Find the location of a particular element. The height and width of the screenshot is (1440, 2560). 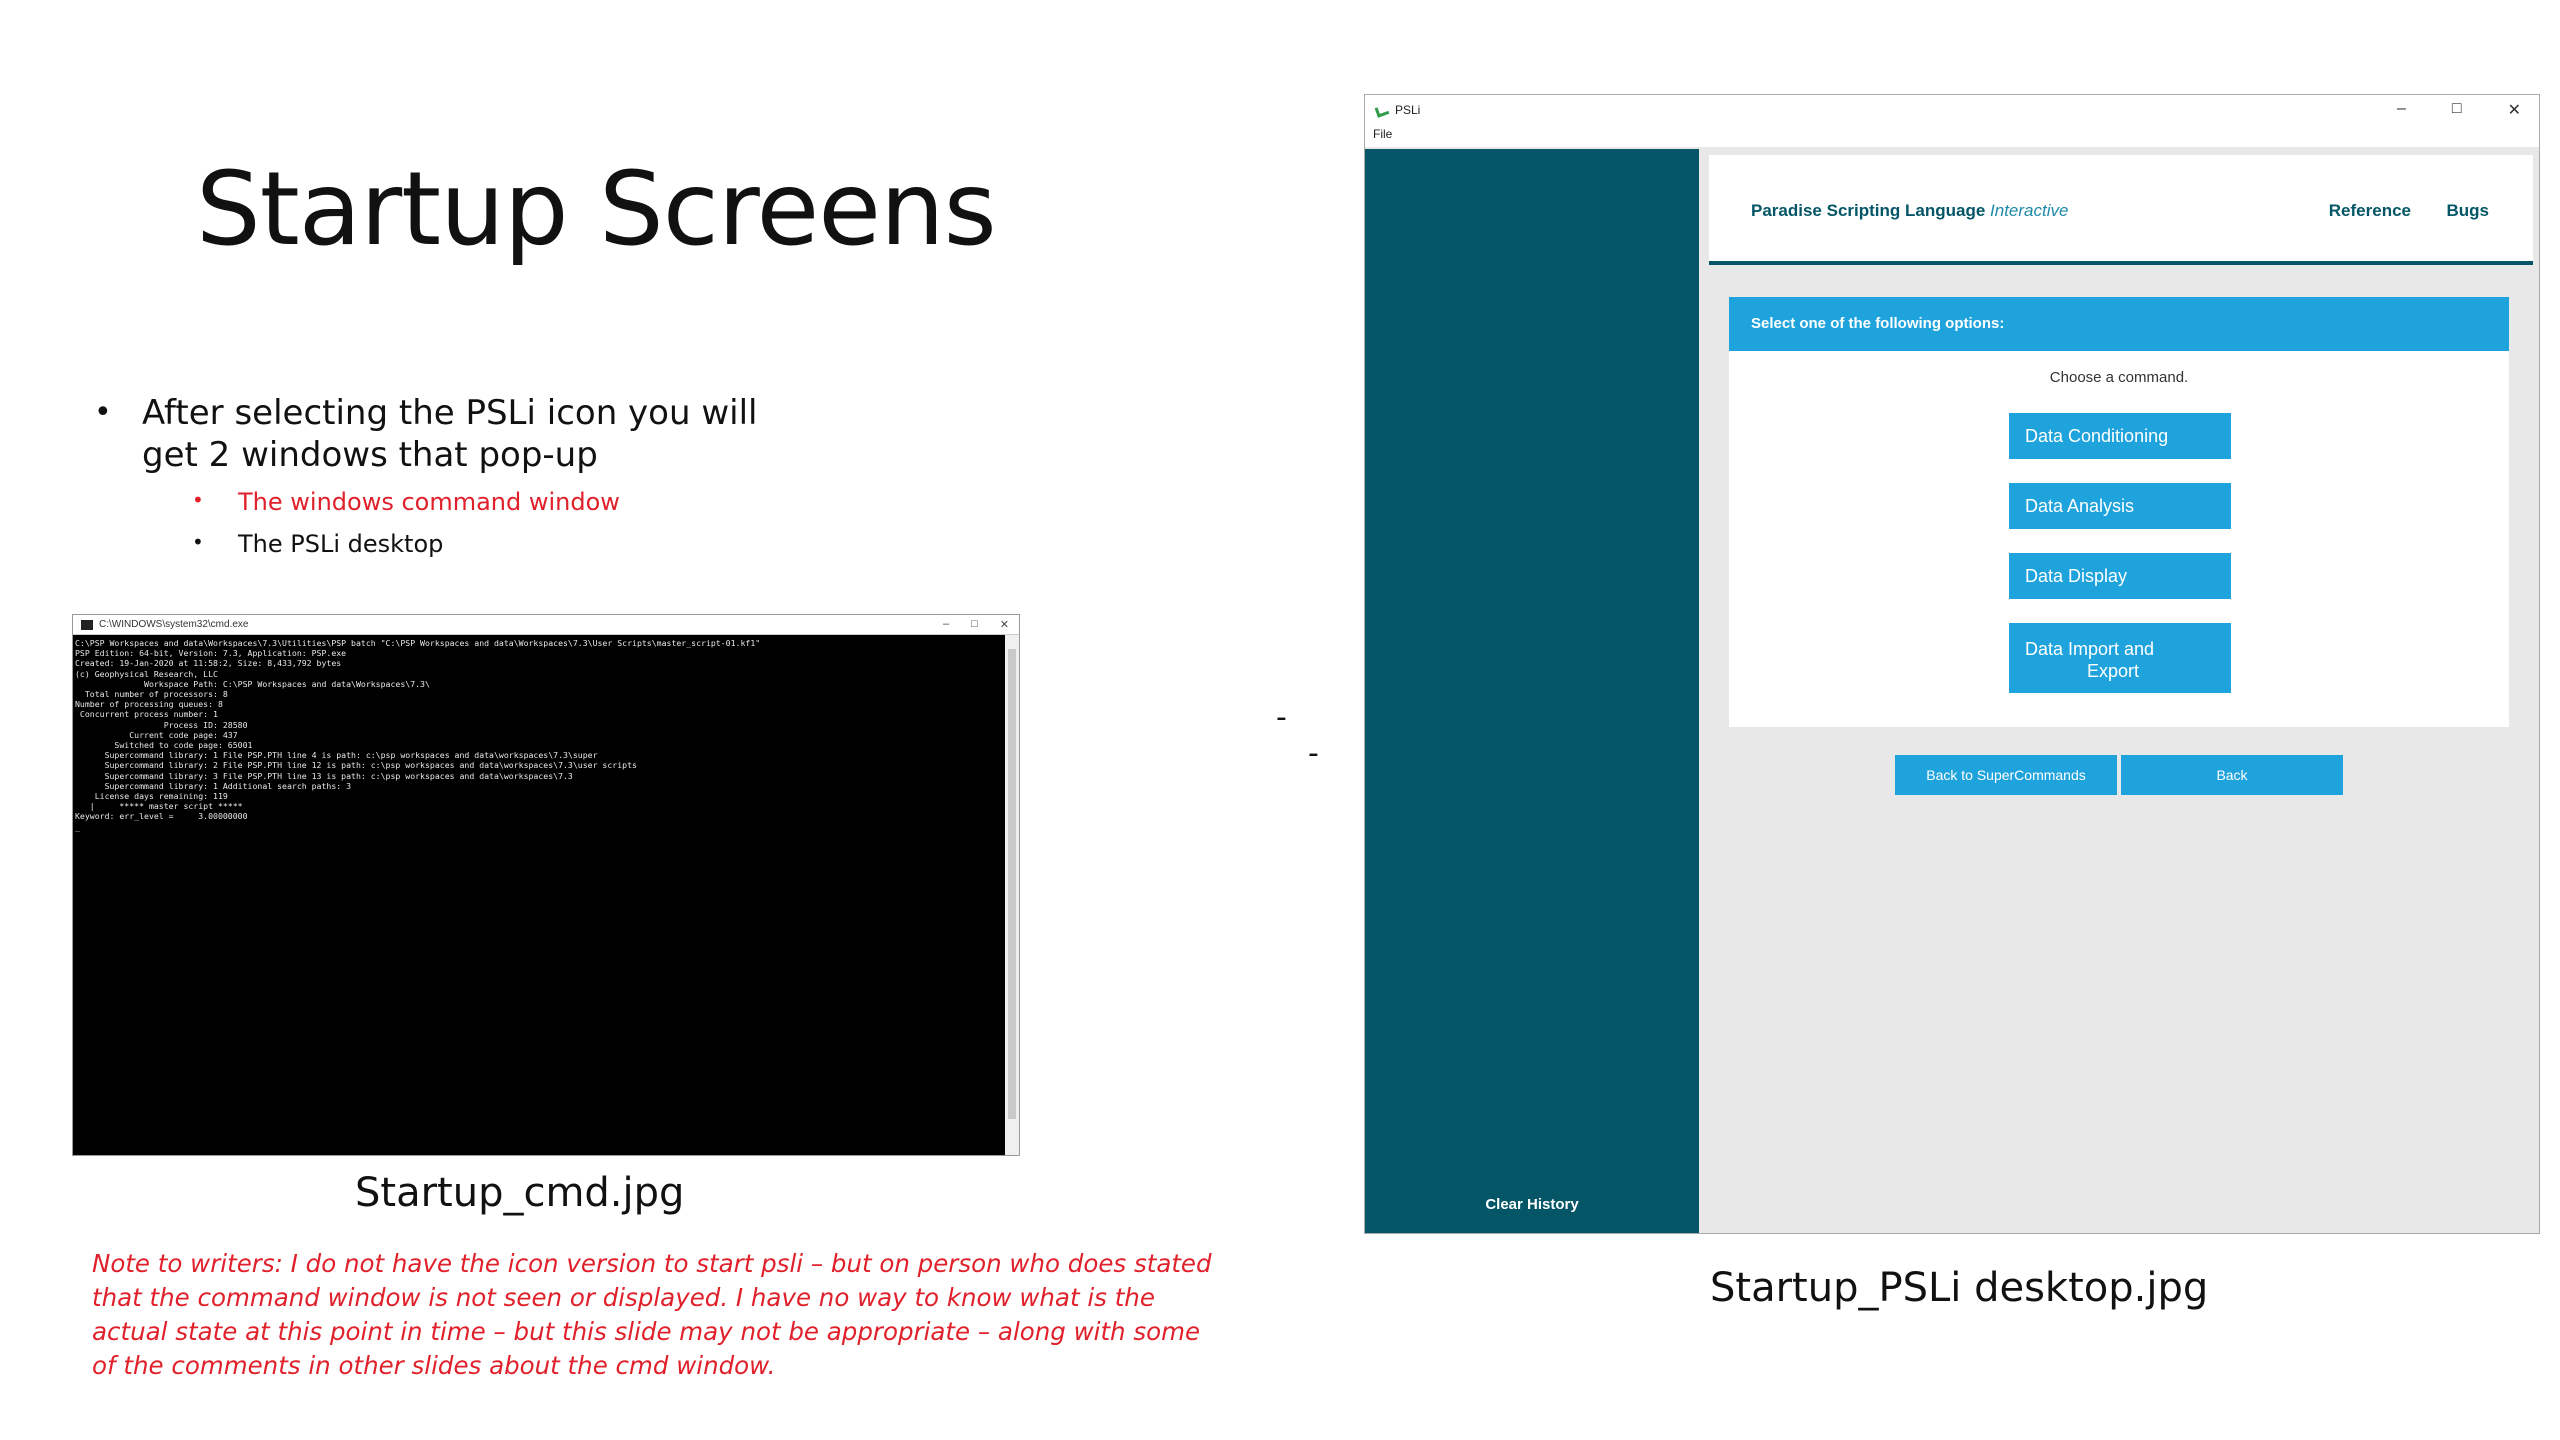

cmd-titlebar: C:\WINDOWS\system32\cmd.exe – □ ✕ is located at coordinates (546, 625).